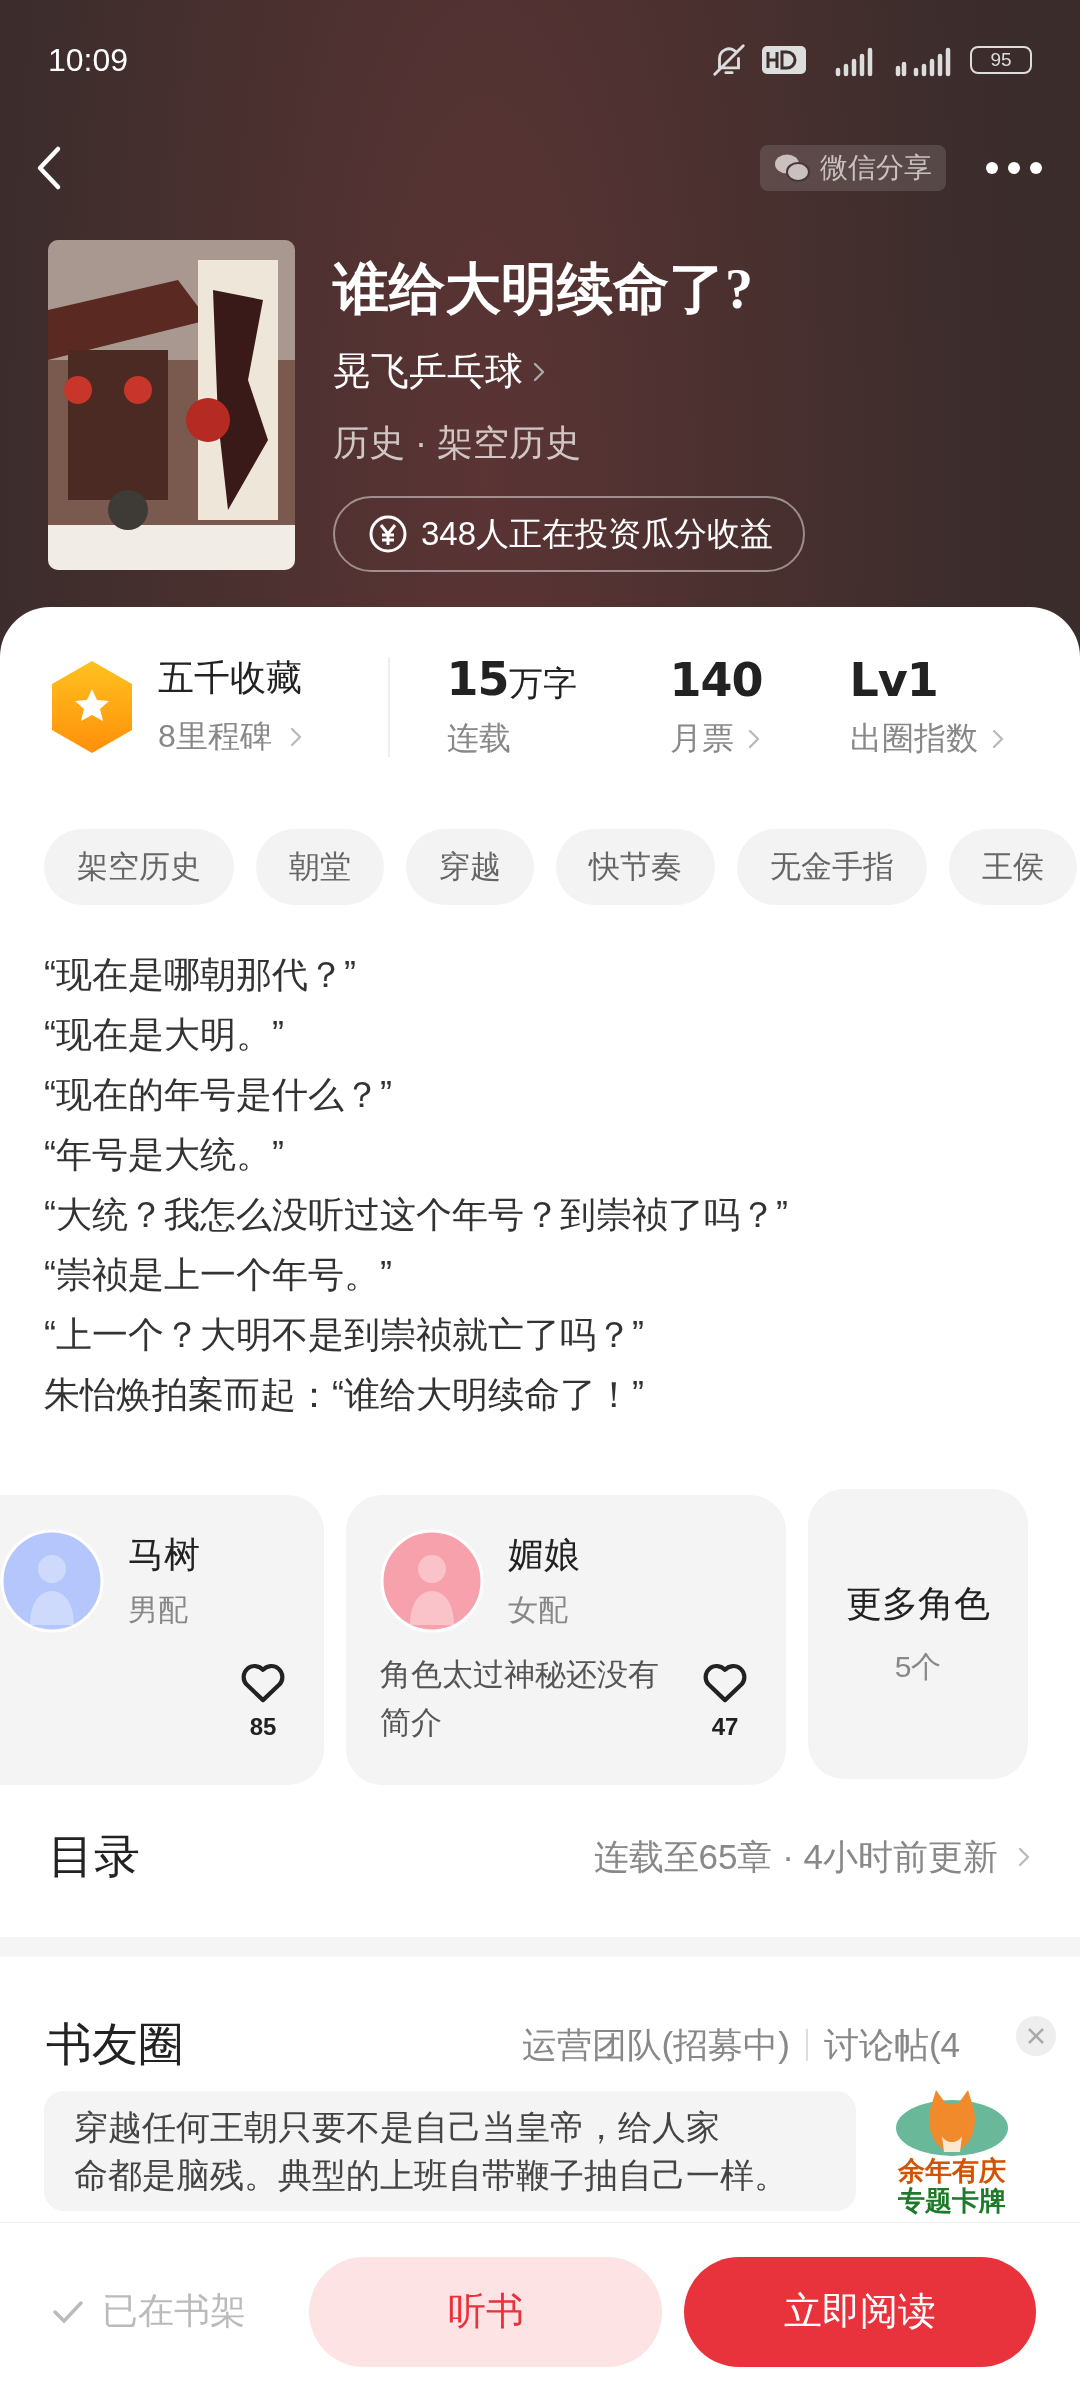 The width and height of the screenshot is (1080, 2400). I want to click on comment-text: 穿越任何王朝只要不是自己当皇帝，给人家, so click(397, 2127).